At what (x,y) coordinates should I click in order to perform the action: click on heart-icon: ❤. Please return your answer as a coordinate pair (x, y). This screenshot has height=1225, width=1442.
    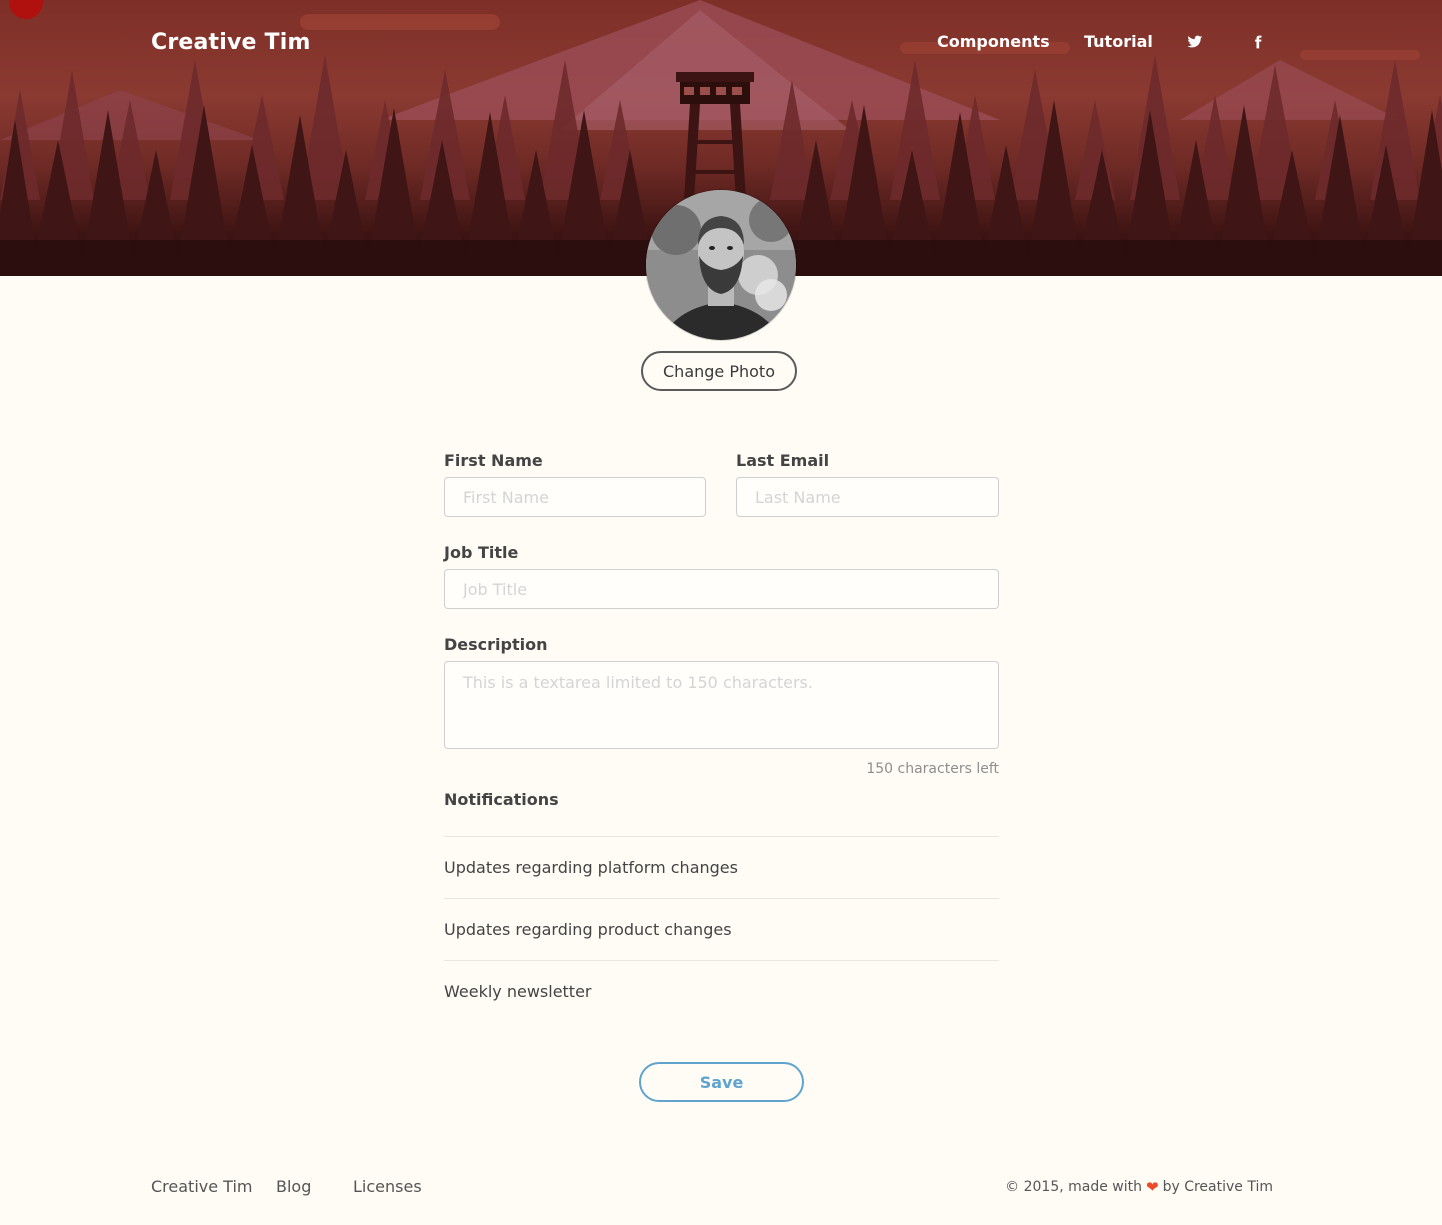
    Looking at the image, I should click on (1152, 1187).